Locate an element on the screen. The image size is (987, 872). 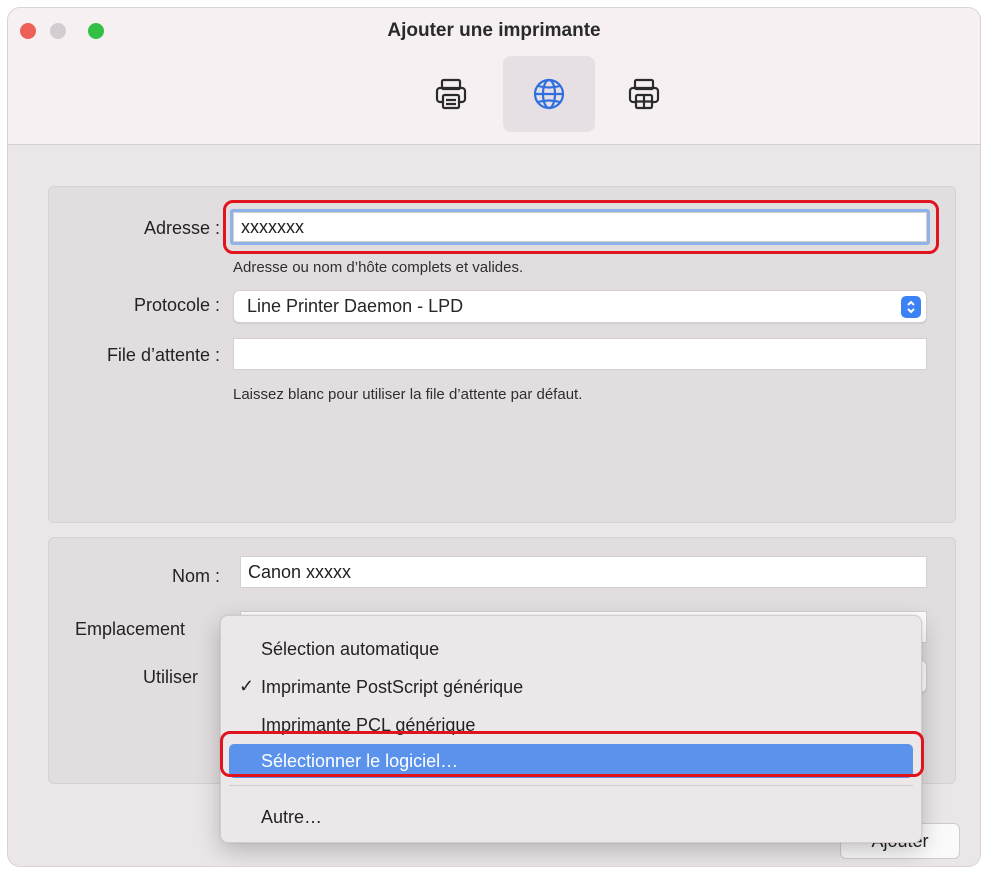
menu-item-postscript: ✓ Imprimante PostScript générique is located at coordinates (571, 687).